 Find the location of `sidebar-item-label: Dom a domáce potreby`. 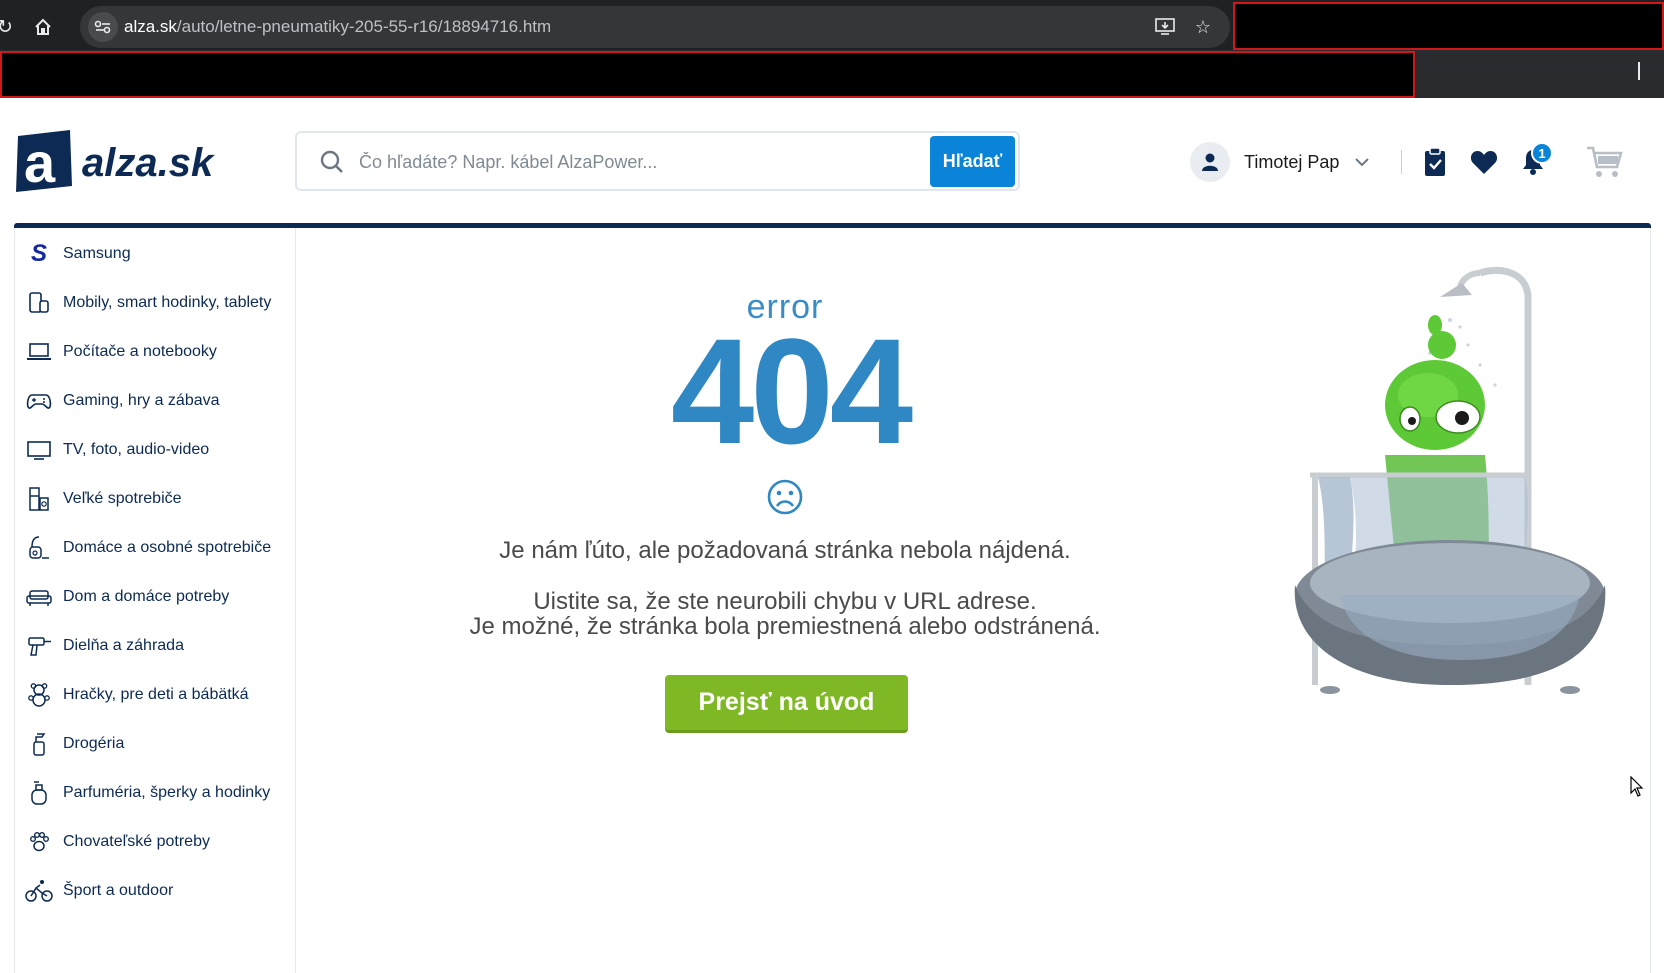

sidebar-item-label: Dom a domáce potreby is located at coordinates (146, 596).